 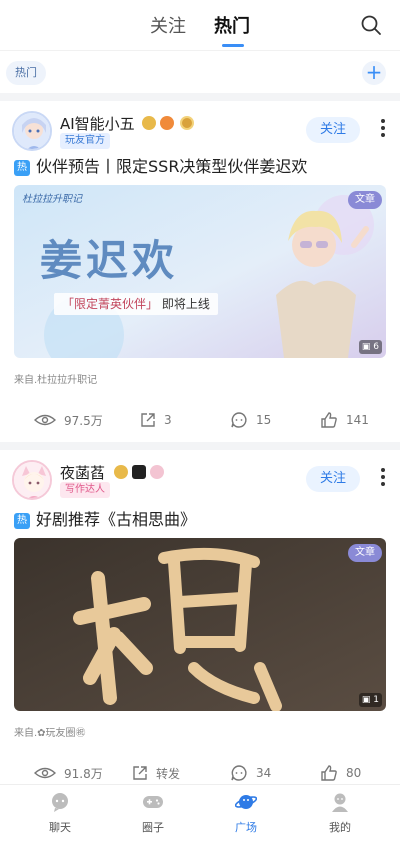 I want to click on share-label: 转发, so click(x=168, y=773).